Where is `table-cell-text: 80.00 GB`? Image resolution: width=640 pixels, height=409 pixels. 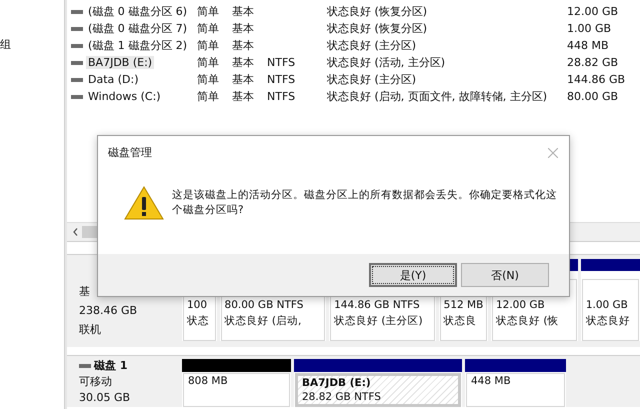 table-cell-text: 80.00 GB is located at coordinates (593, 96).